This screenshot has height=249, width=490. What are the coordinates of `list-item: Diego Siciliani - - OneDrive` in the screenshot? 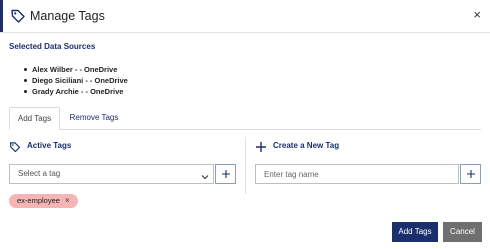 It's located at (76, 80).